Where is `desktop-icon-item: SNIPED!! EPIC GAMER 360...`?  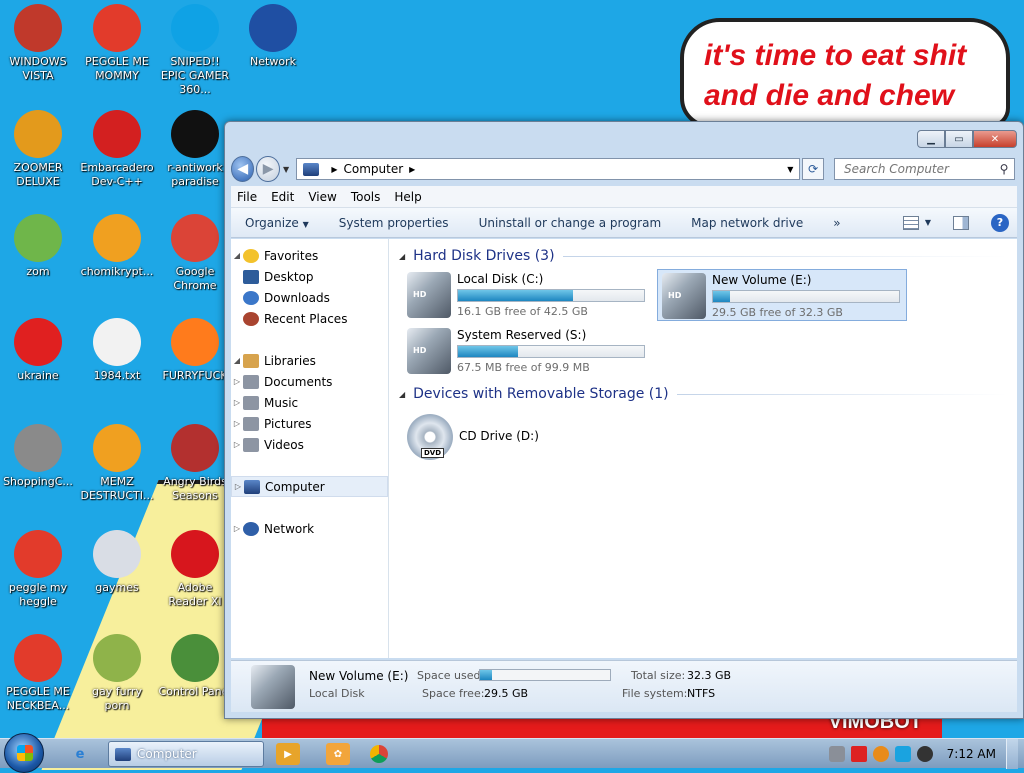 desktop-icon-item: SNIPED!! EPIC GAMER 360... is located at coordinates (195, 50).